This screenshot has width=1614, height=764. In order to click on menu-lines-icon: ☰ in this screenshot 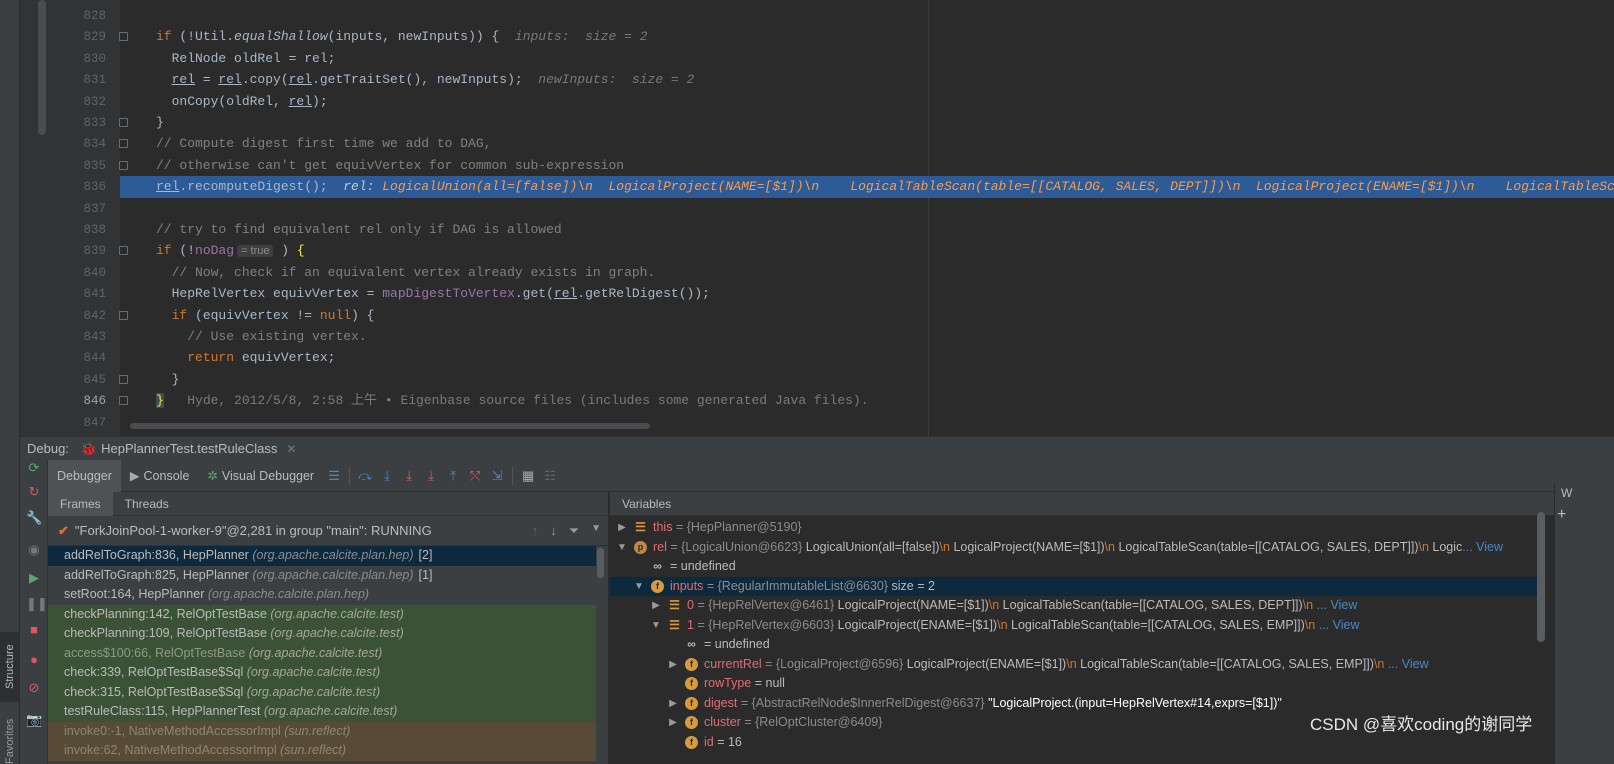, I will do `click(334, 476)`.